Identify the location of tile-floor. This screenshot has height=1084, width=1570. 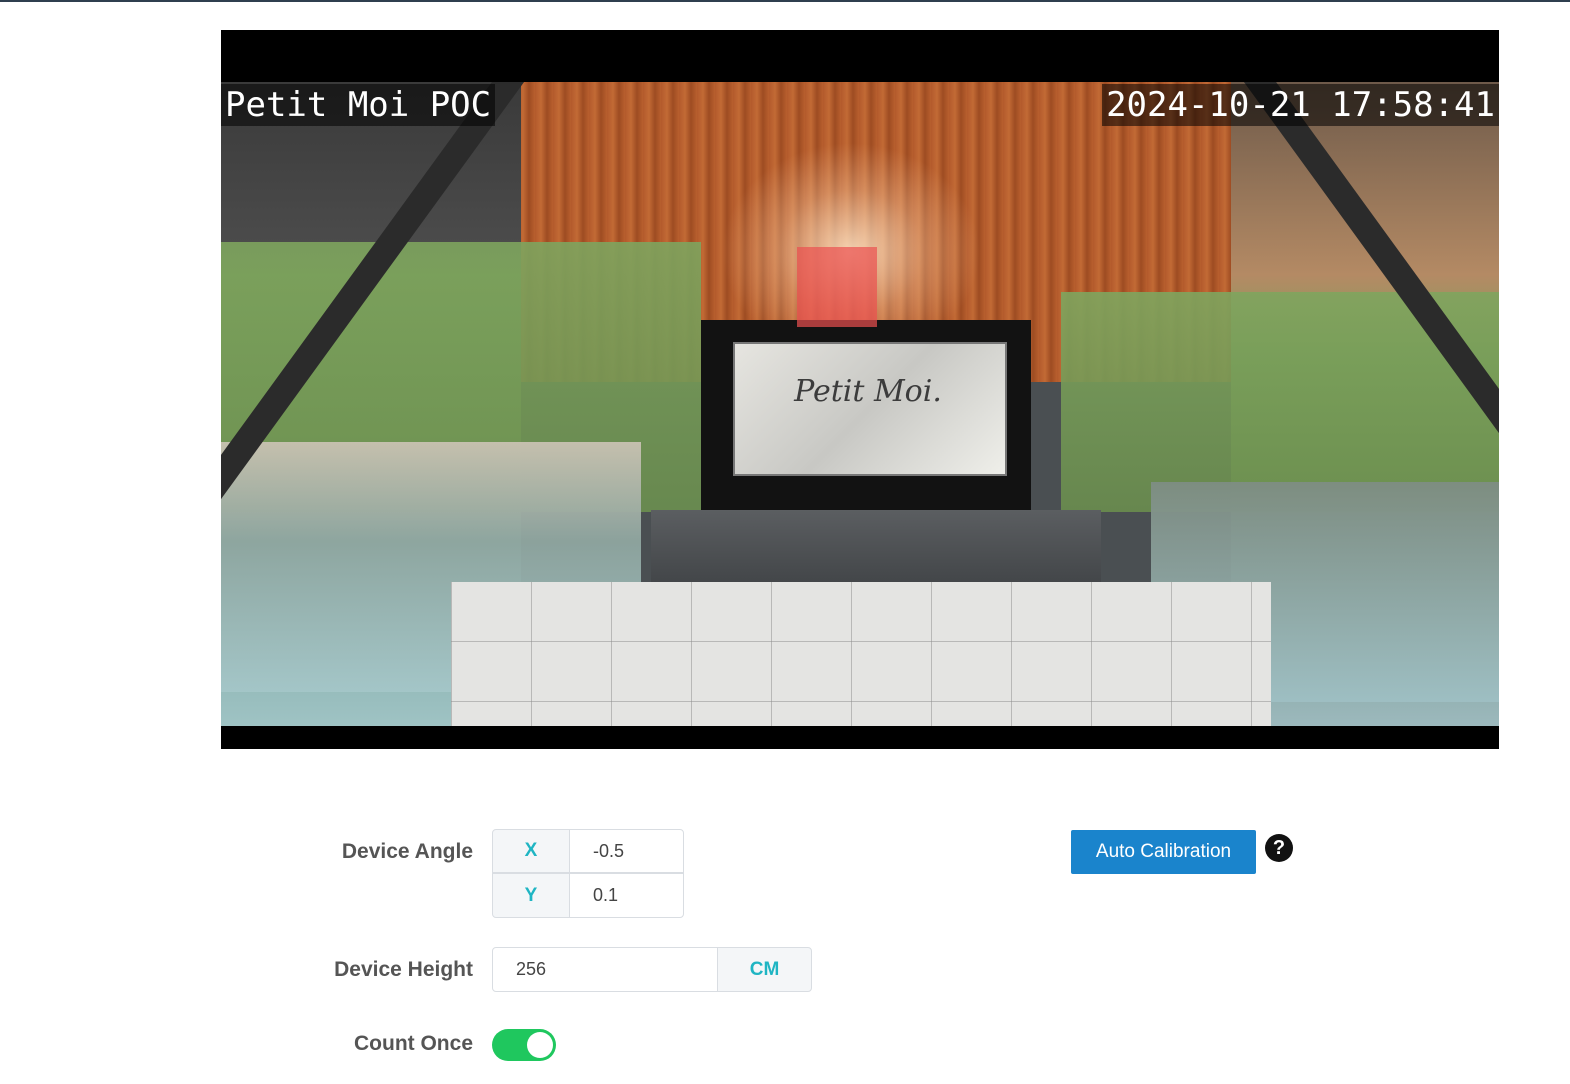
(861, 654).